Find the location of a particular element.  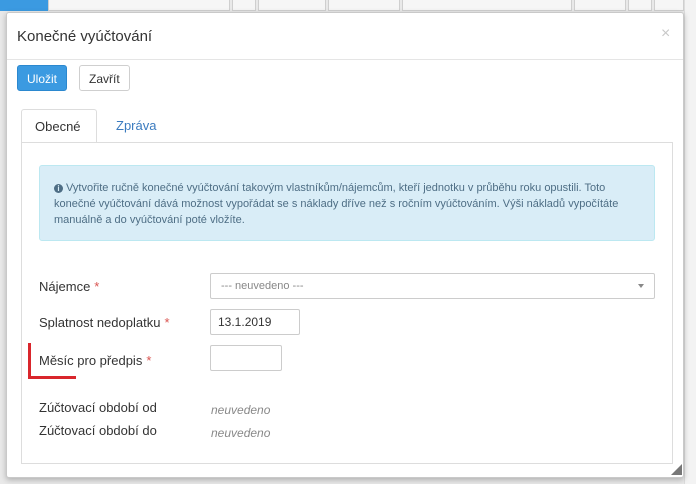

dialog-header: Konečné vyúčtování × is located at coordinates (345, 36).